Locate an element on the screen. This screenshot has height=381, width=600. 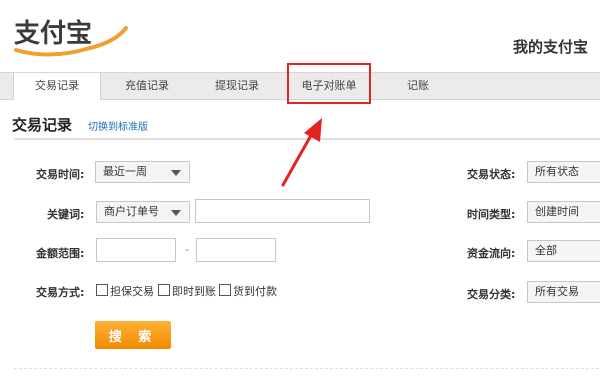
checkbox-cod-label: 货到付款 is located at coordinates (255, 291).